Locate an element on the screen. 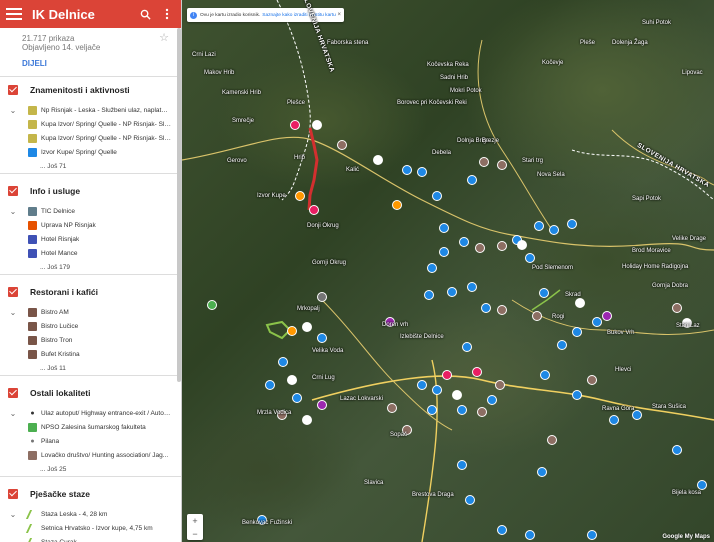  layer-header: Info i usluge is located at coordinates (90, 191).